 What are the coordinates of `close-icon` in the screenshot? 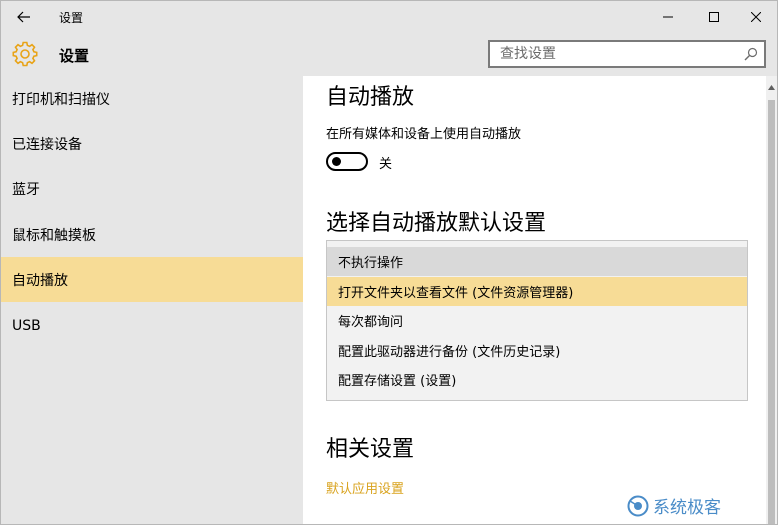 It's located at (756, 16).